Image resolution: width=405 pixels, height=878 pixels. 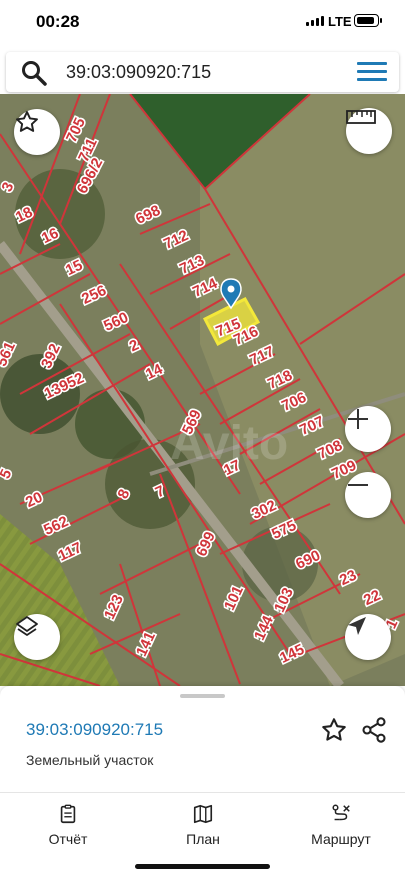 I want to click on status-time: 00:28, so click(x=58, y=21).